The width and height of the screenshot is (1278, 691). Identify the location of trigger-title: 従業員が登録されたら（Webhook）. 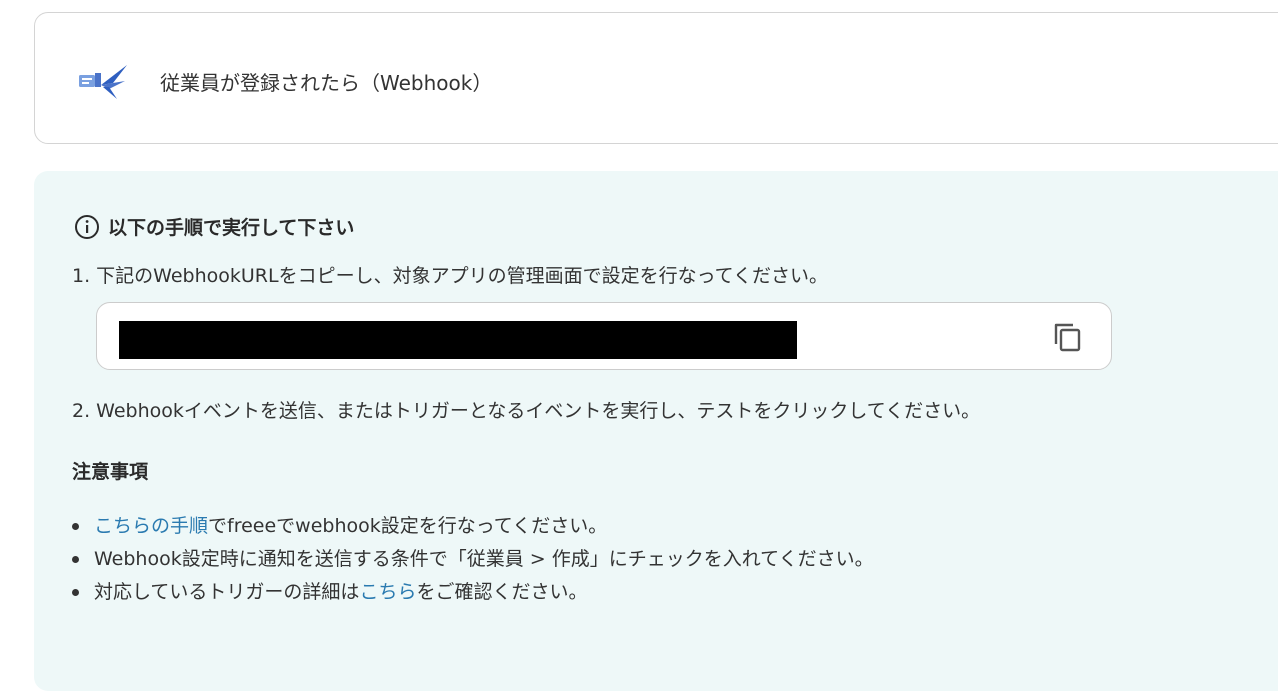
(326, 83).